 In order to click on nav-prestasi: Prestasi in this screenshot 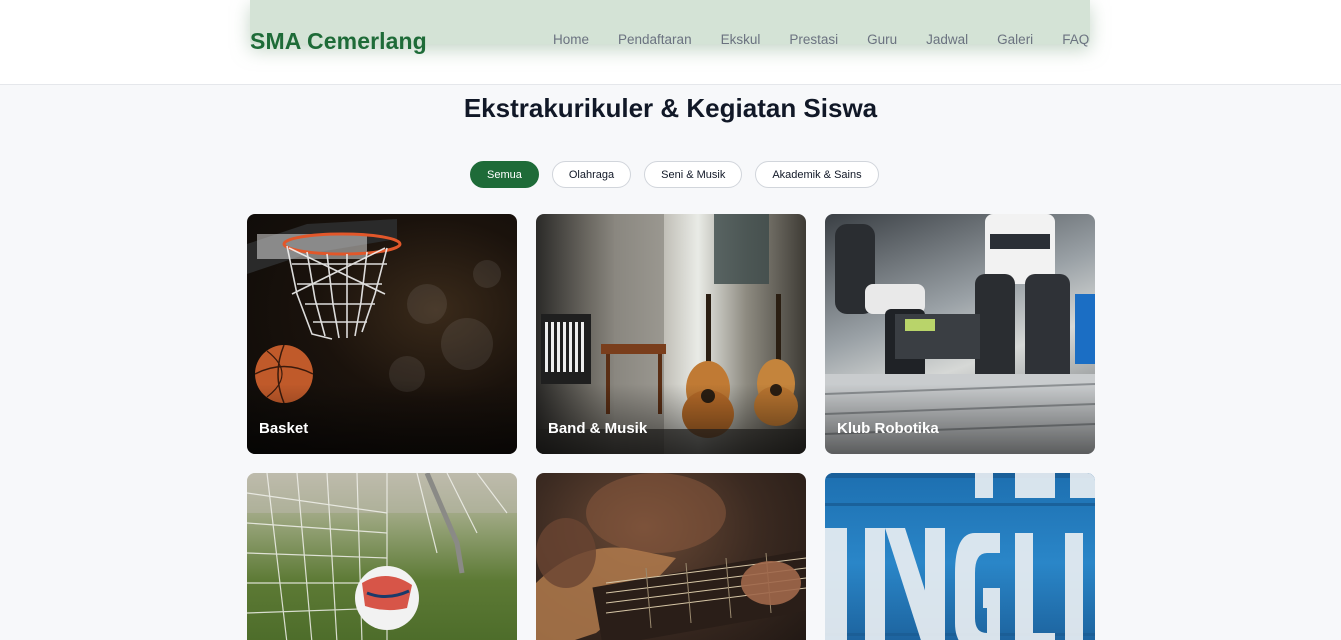, I will do `click(813, 39)`.